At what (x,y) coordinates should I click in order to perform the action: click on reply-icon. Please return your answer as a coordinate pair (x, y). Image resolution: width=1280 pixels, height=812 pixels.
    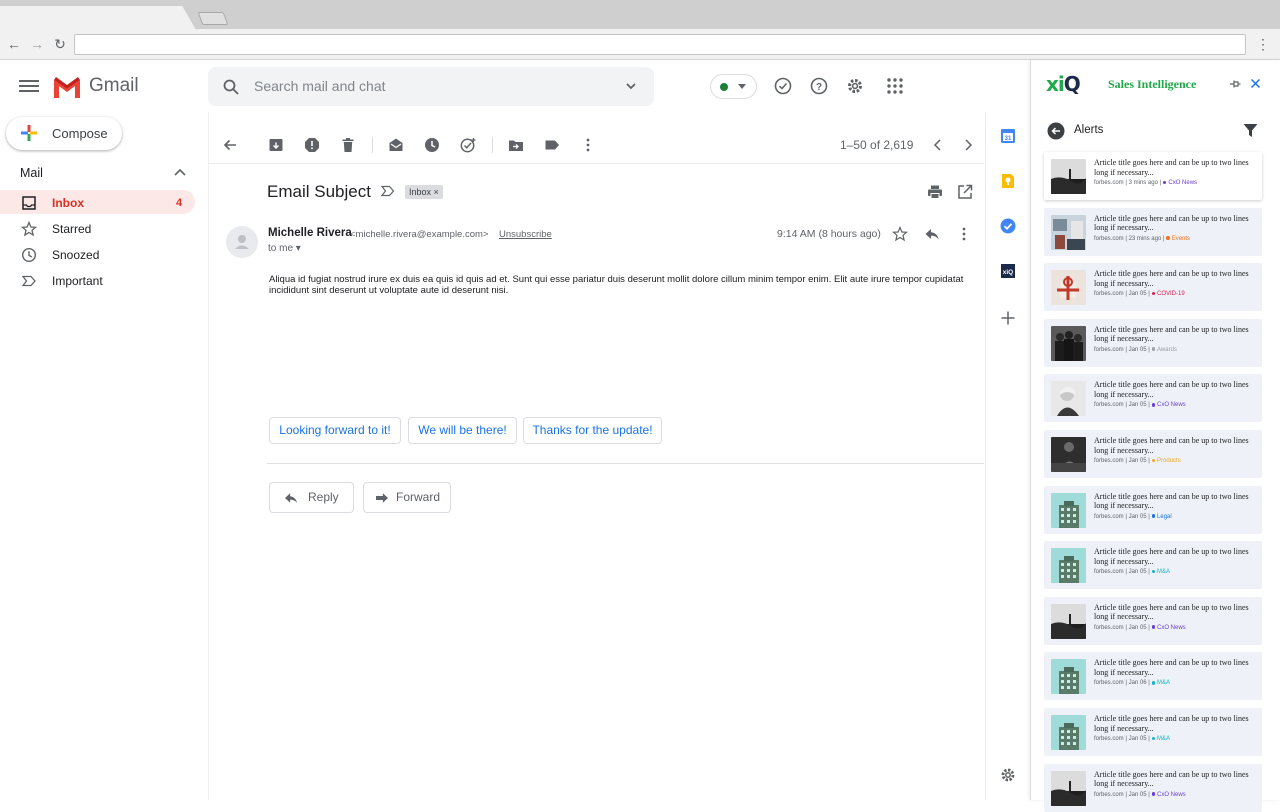
    Looking at the image, I should click on (932, 234).